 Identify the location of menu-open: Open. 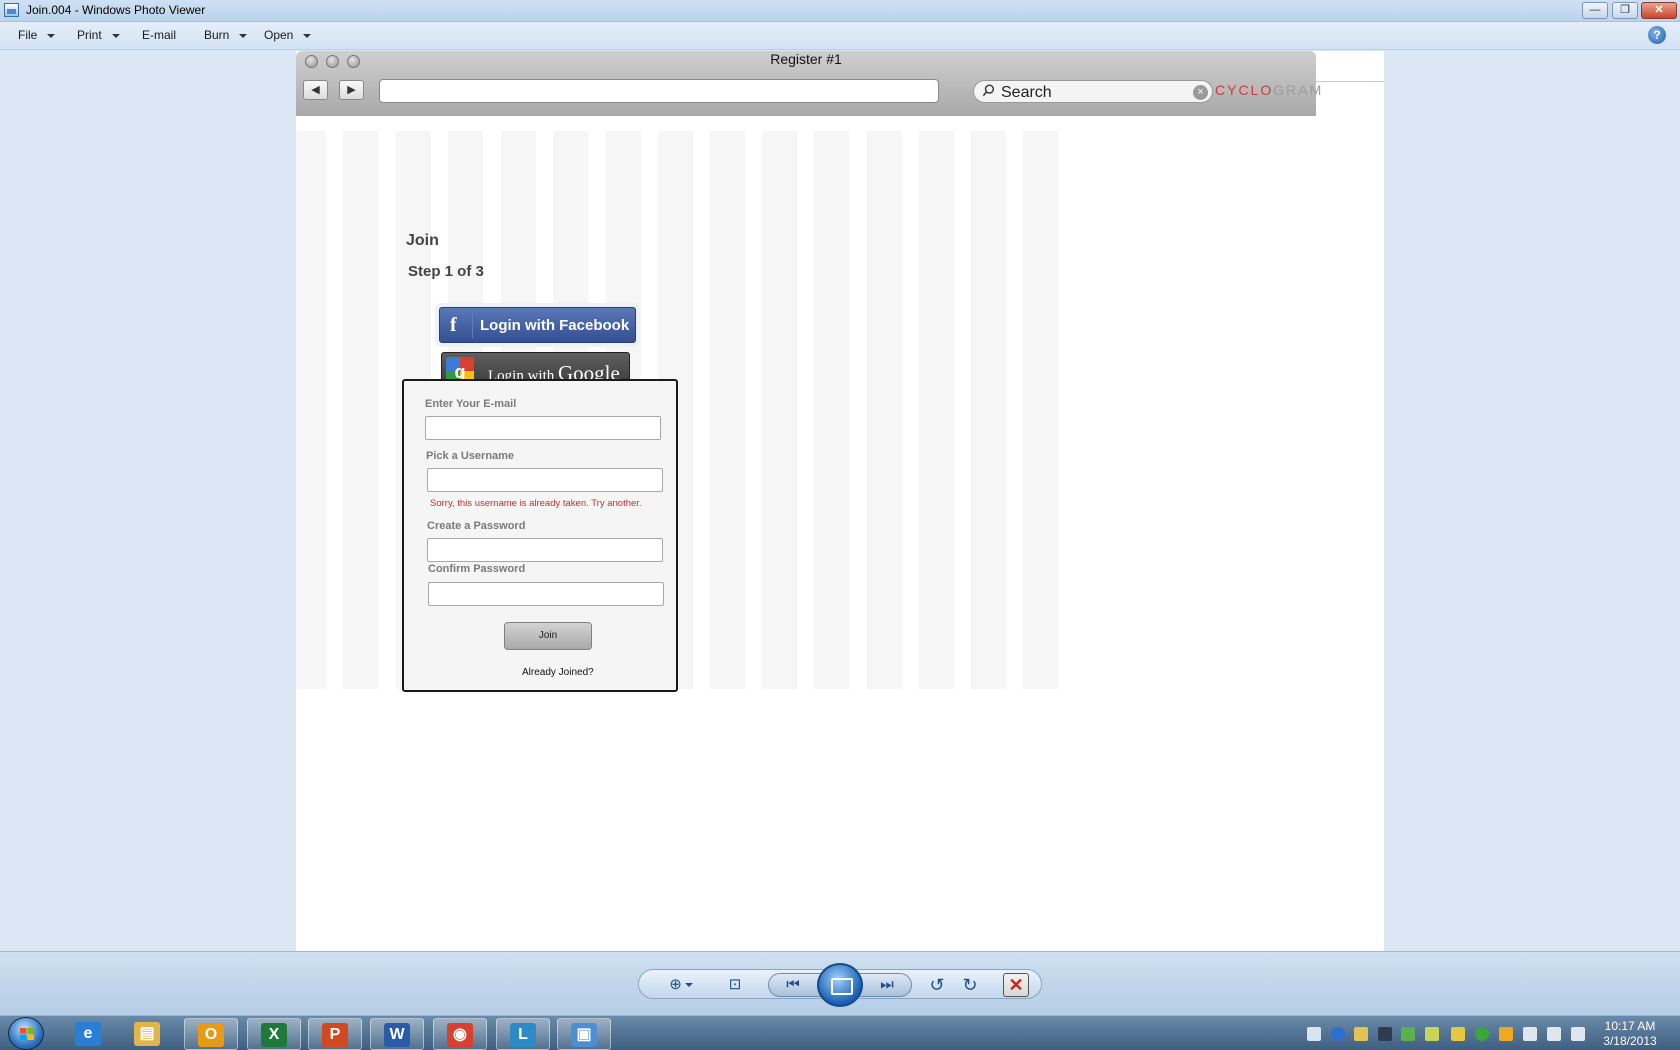
(288, 35).